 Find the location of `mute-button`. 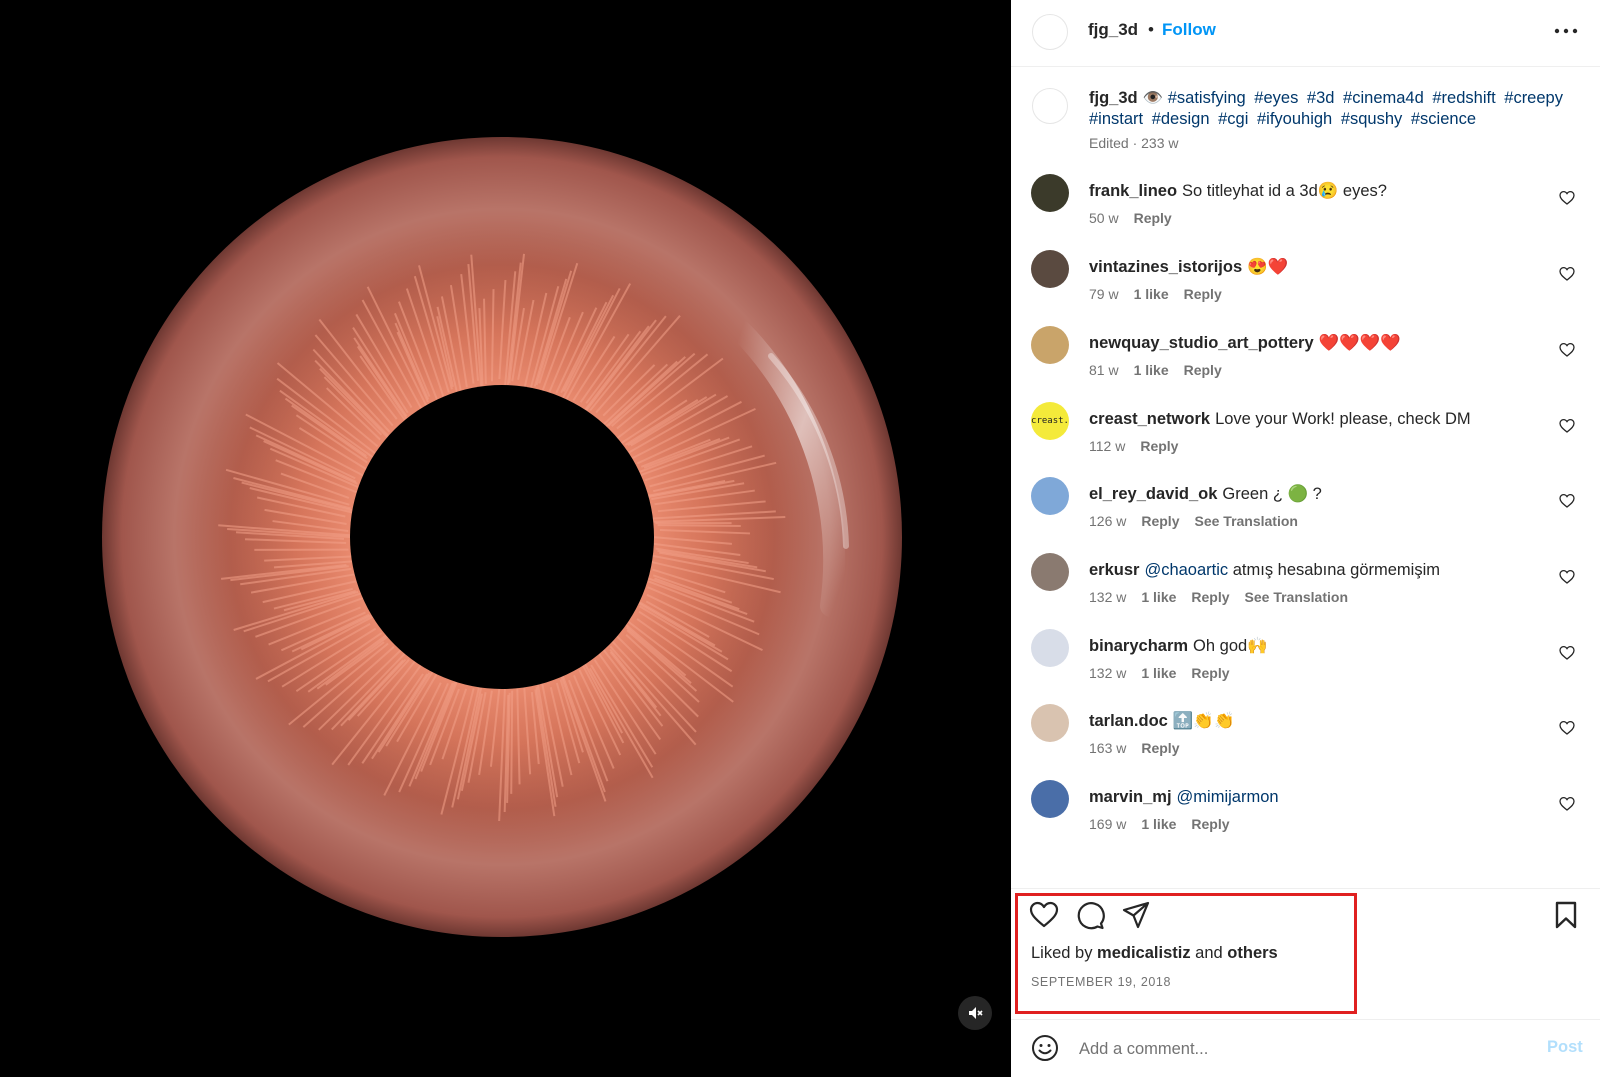

mute-button is located at coordinates (975, 1013).